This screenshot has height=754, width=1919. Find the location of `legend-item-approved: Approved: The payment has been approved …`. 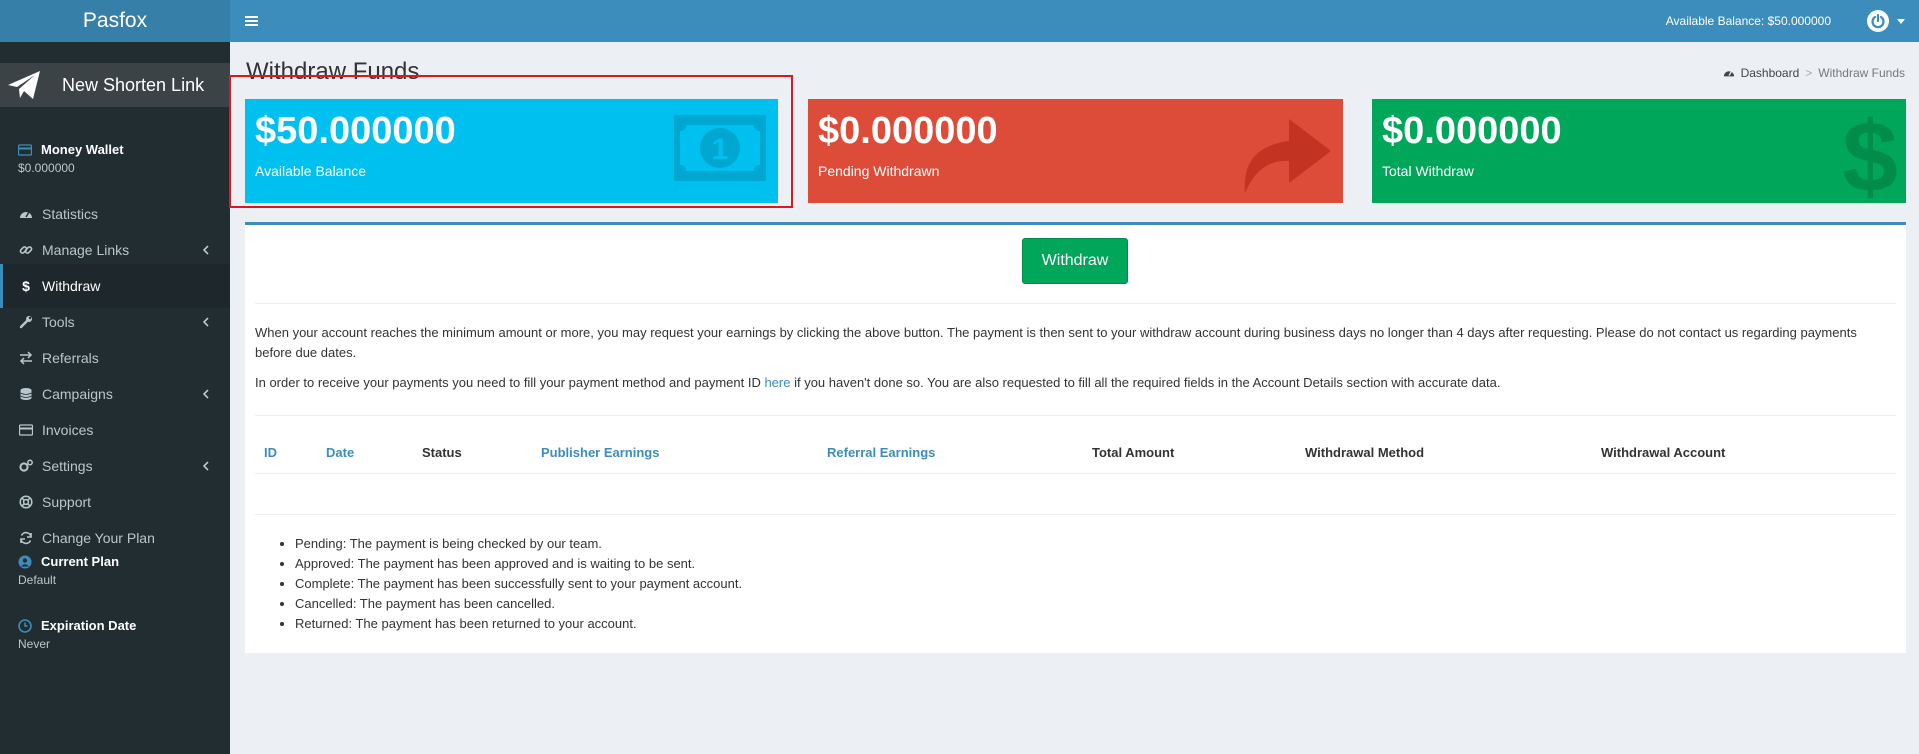

legend-item-approved: Approved: The payment has been approved … is located at coordinates (518, 564).